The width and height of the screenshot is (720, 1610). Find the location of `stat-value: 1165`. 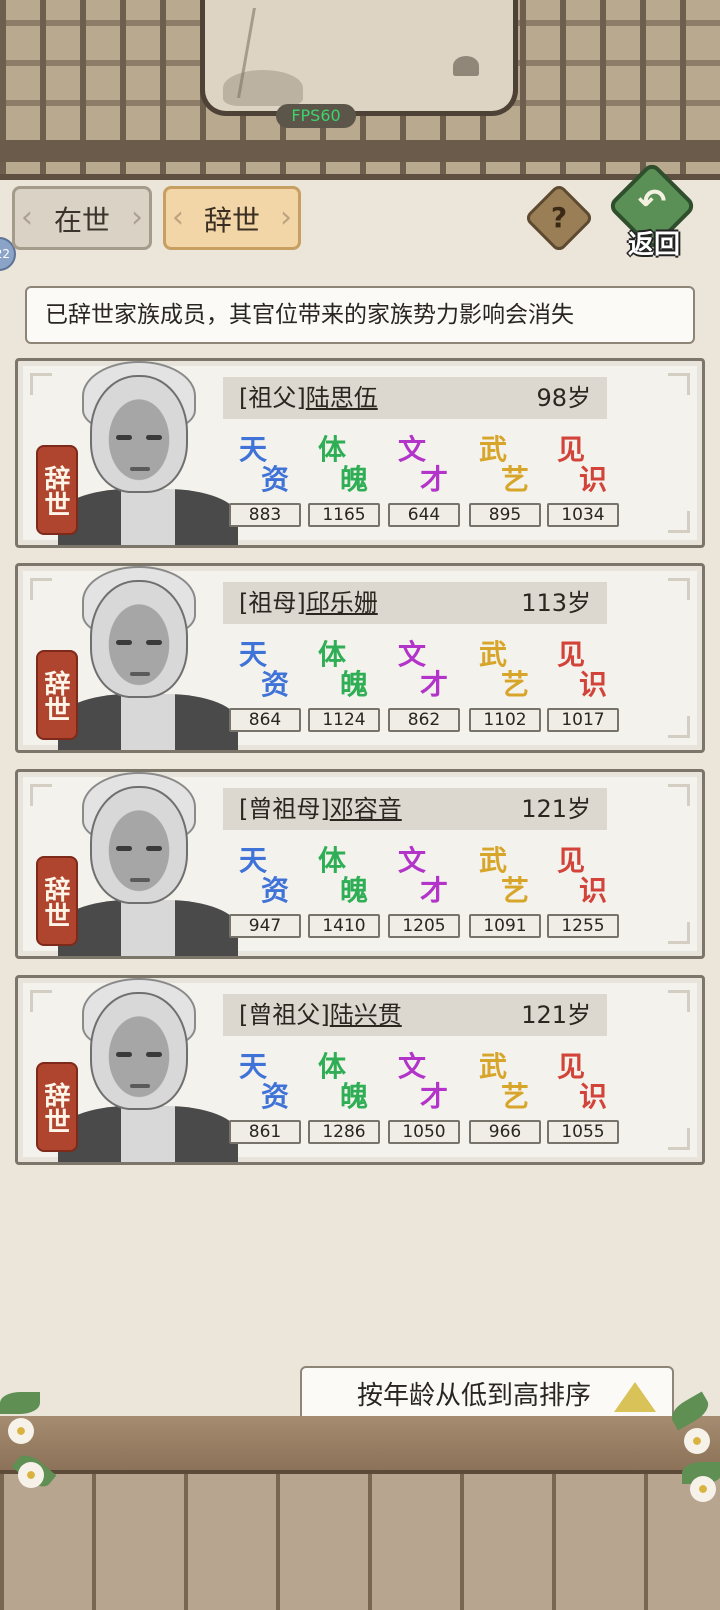

stat-value: 1165 is located at coordinates (344, 515).